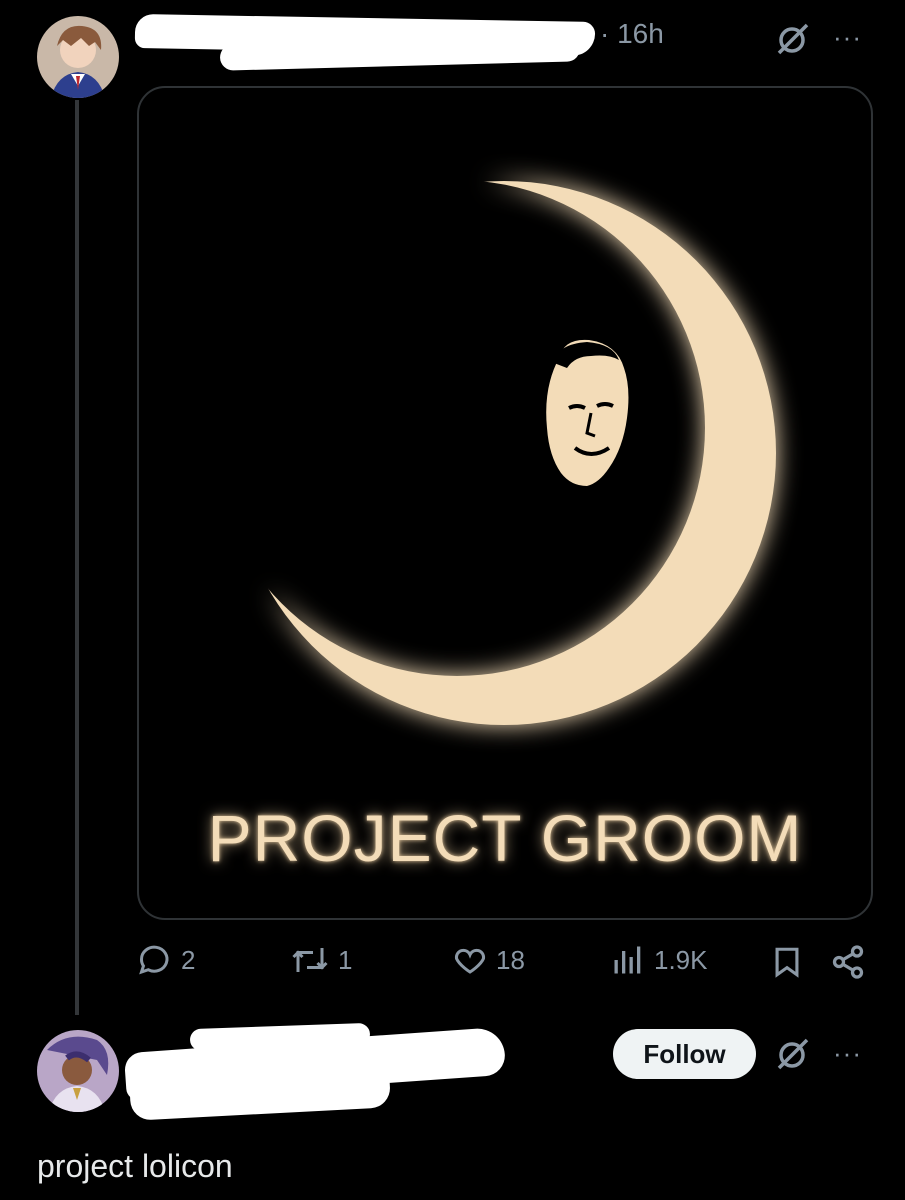  Describe the element at coordinates (470, 961) in the screenshot. I see `like-icon` at that location.